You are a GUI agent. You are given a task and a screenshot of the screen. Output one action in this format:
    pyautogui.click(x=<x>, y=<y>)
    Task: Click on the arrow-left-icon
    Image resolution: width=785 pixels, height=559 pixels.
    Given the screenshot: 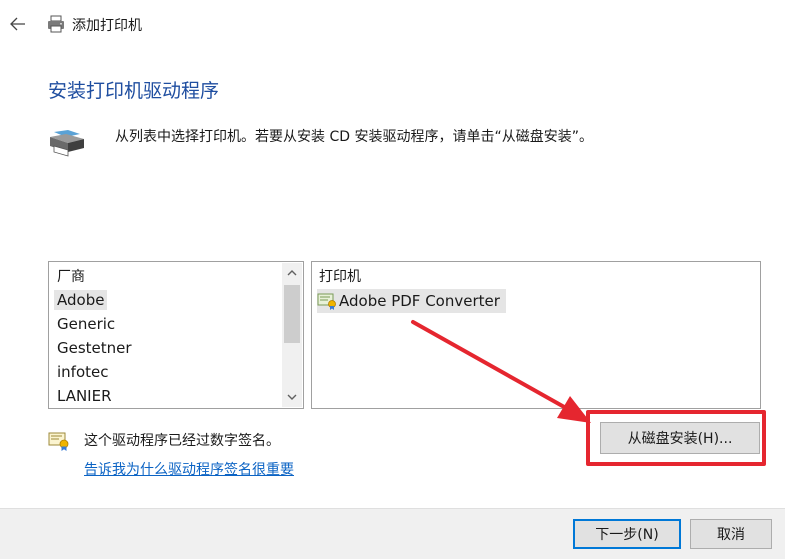 What is the action you would take?
    pyautogui.click(x=17, y=24)
    